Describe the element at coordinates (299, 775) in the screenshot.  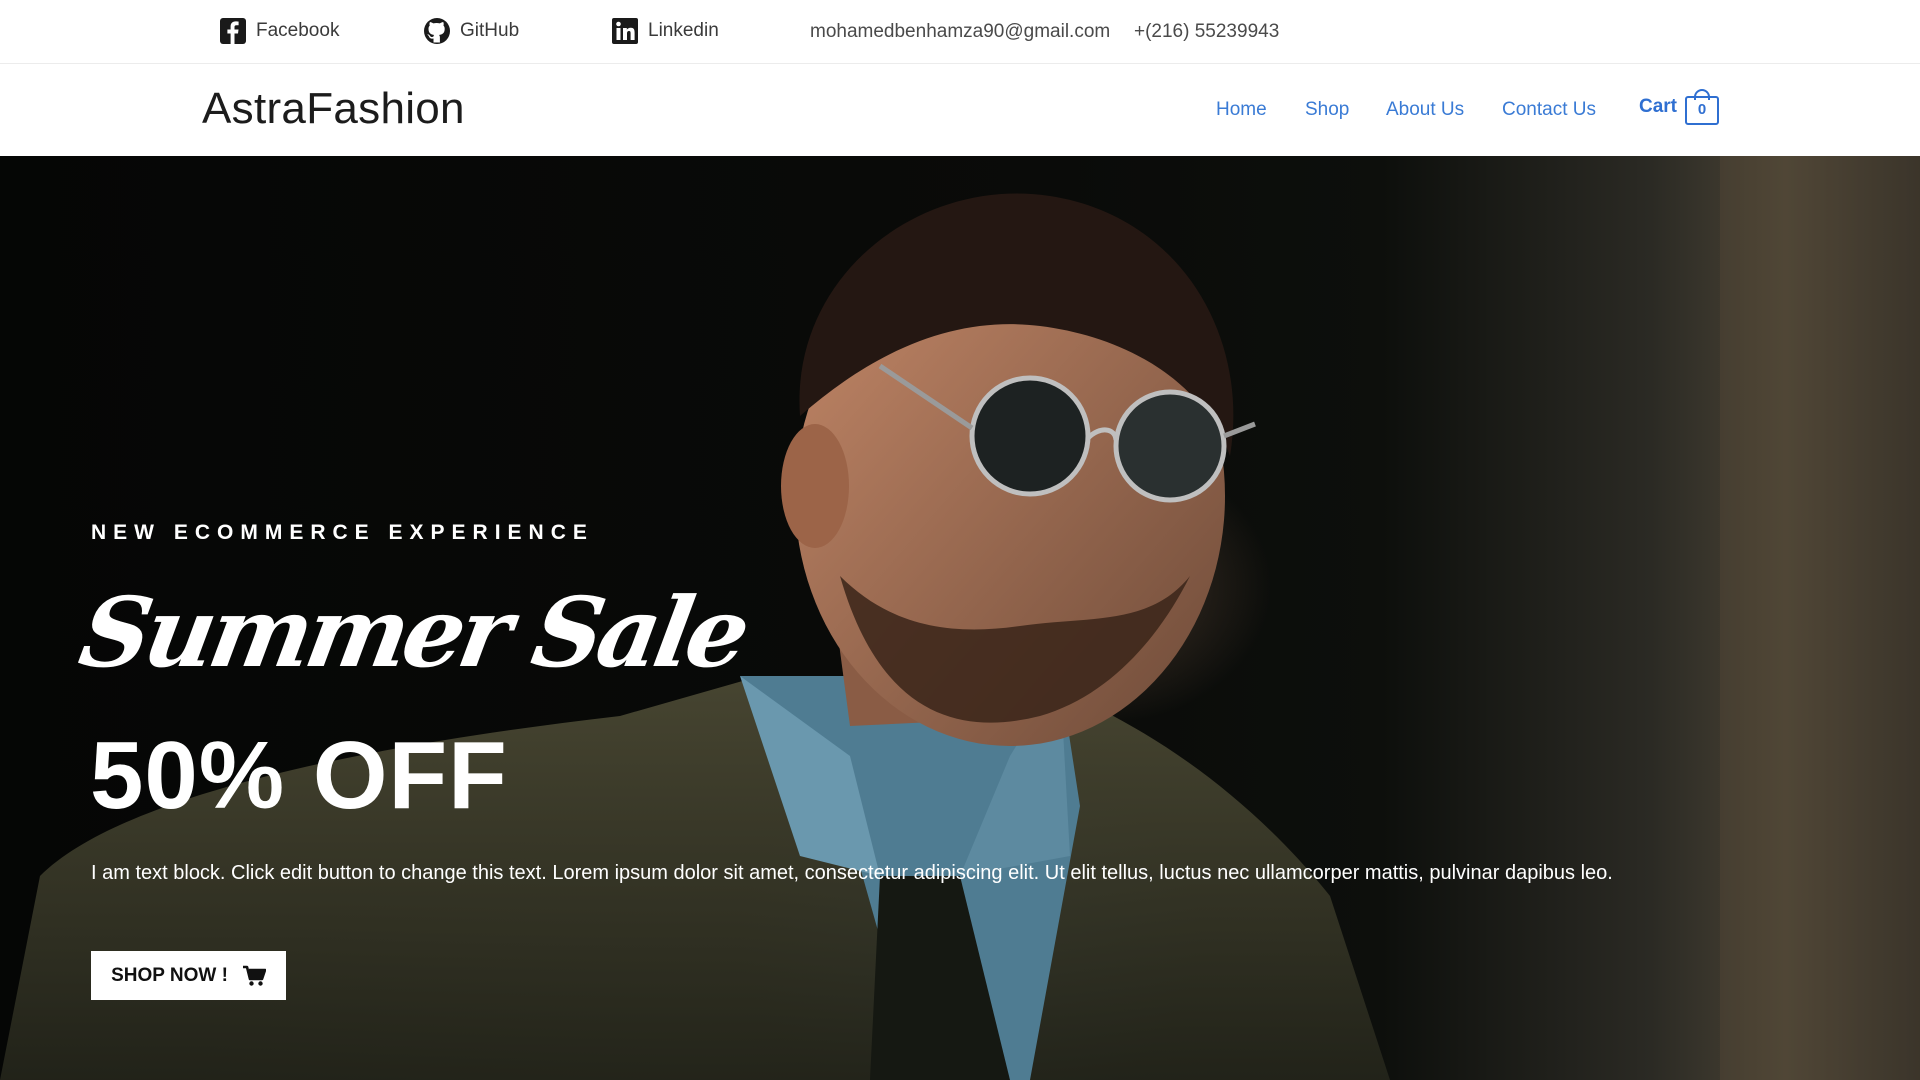
I see `hero-headline: 50% OFF` at that location.